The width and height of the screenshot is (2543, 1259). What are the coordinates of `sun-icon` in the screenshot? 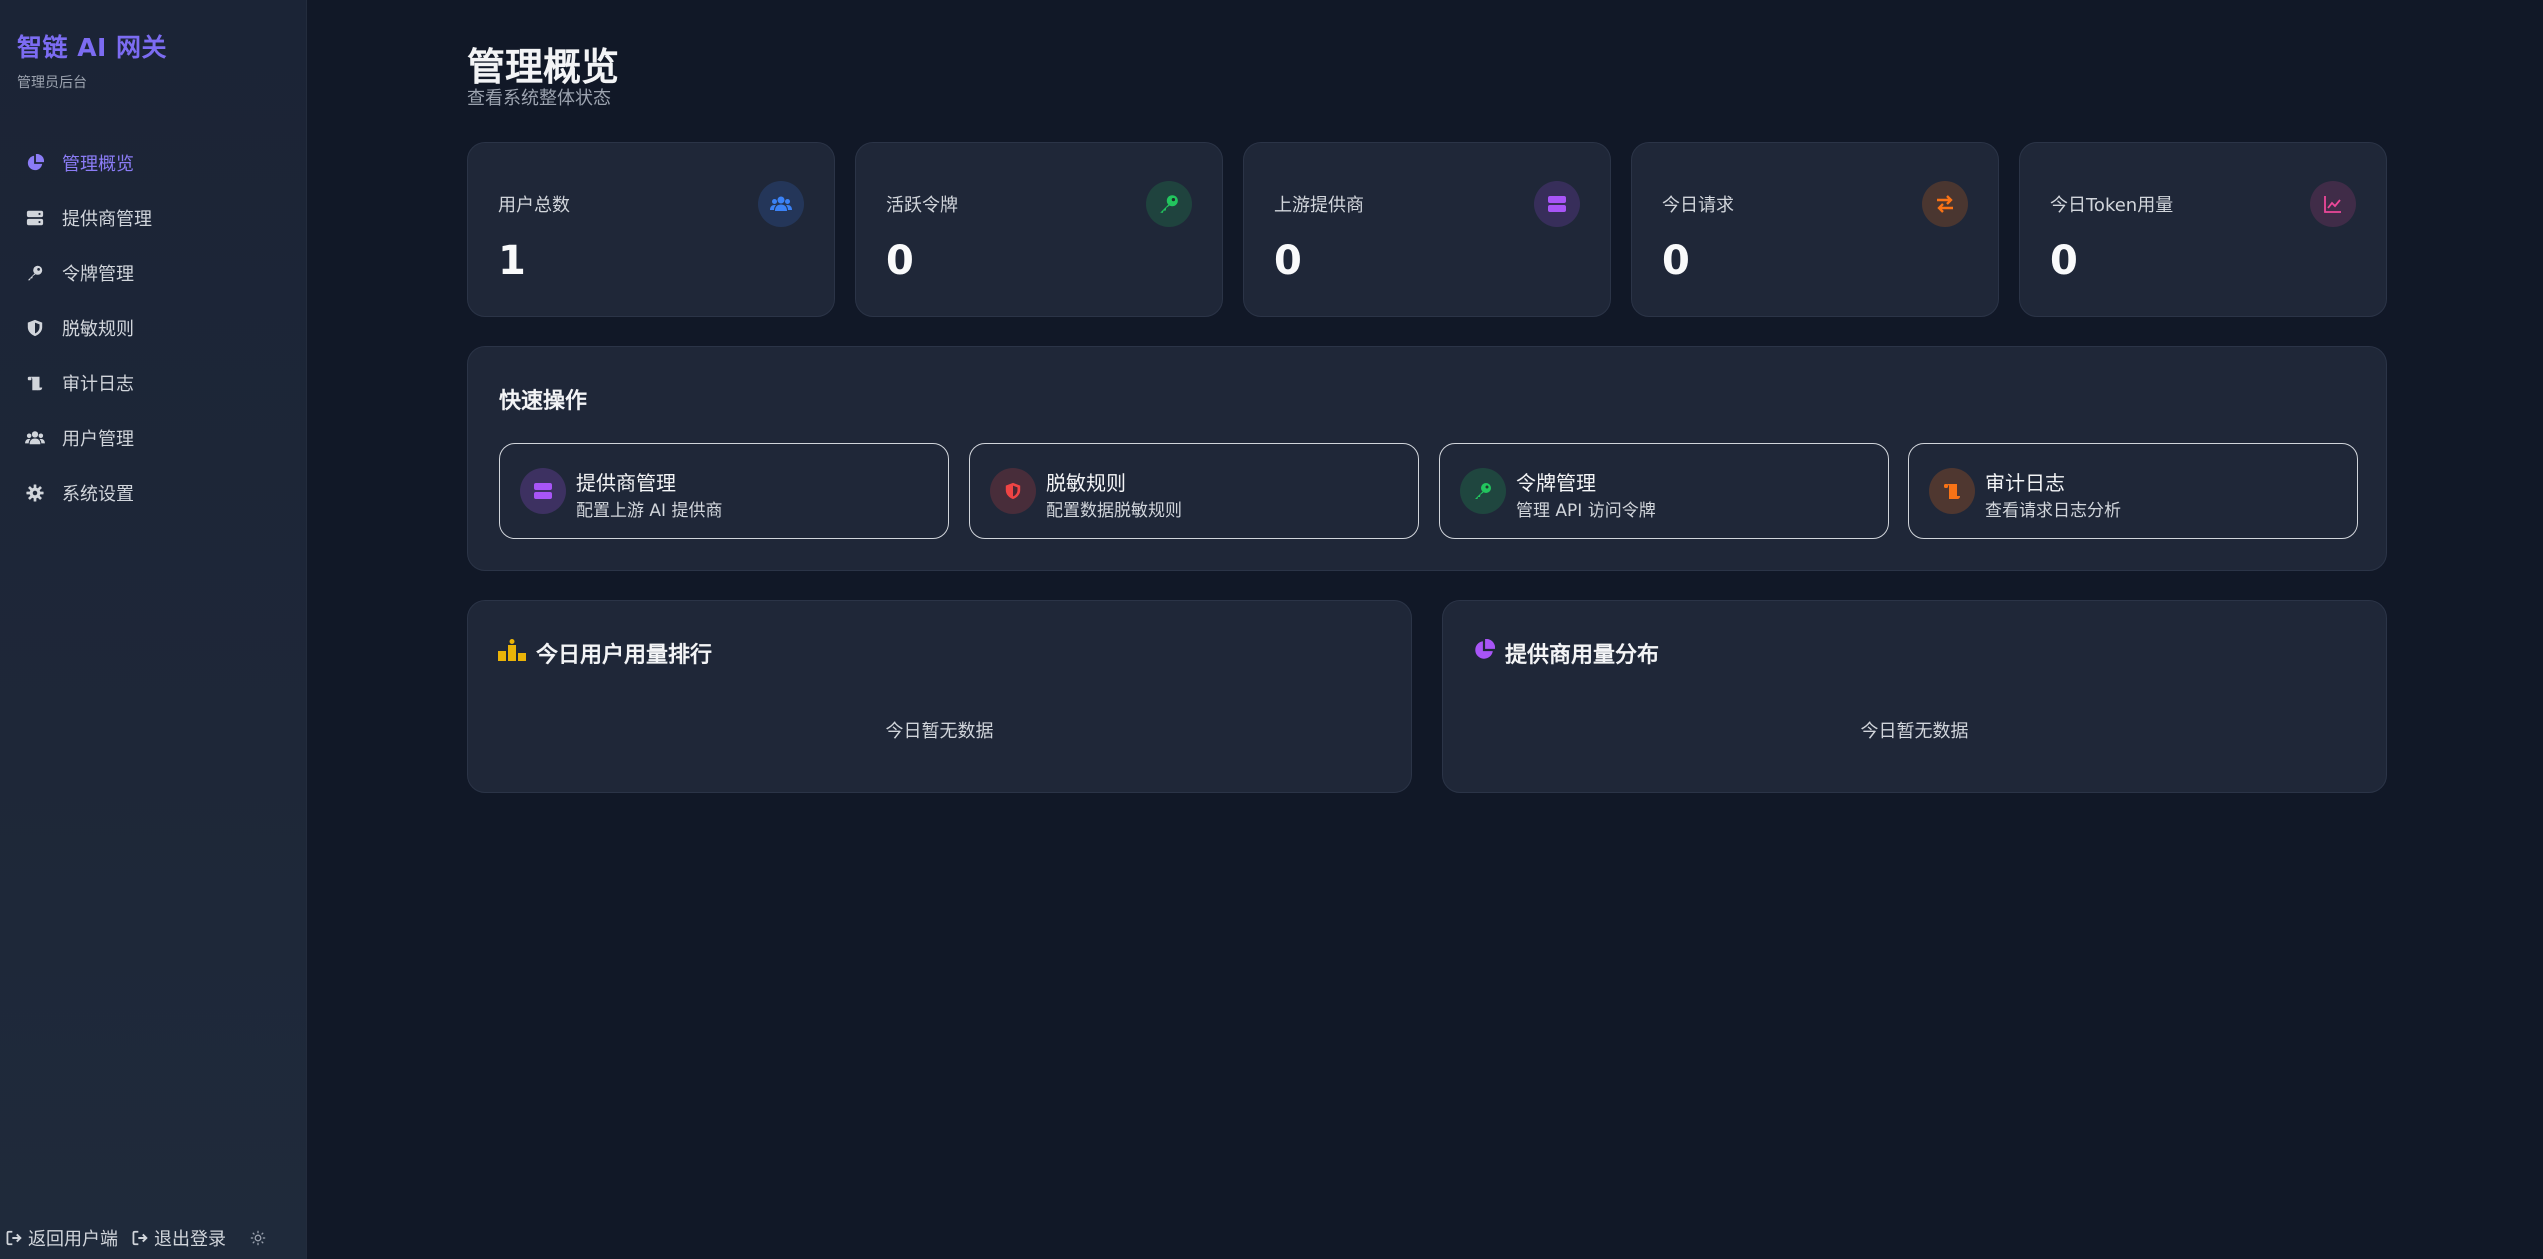 It's located at (259, 1238).